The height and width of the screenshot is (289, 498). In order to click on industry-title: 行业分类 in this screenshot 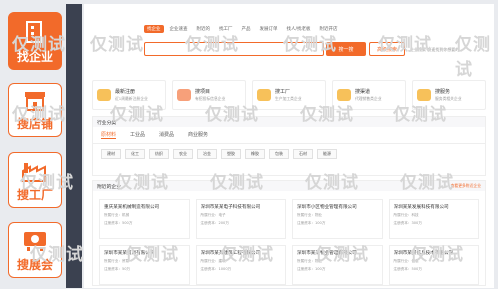, I will do `click(289, 122)`.